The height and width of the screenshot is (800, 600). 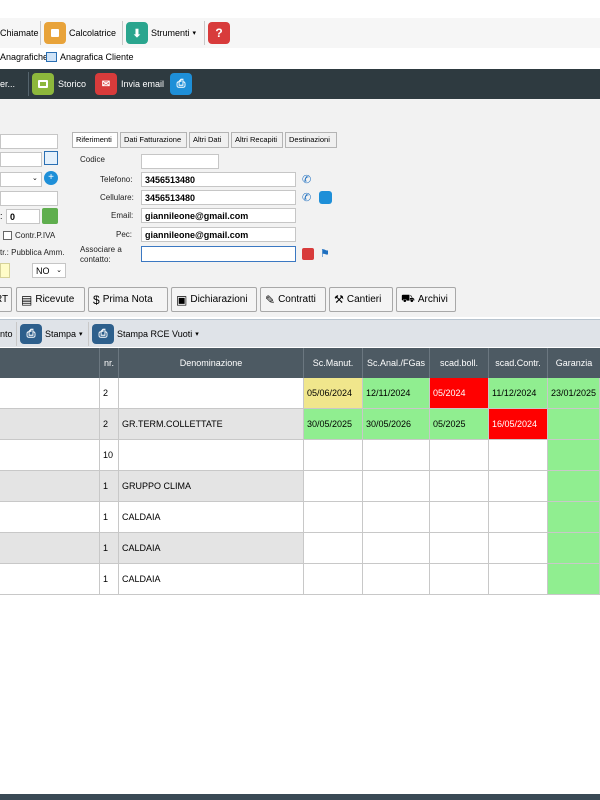 What do you see at coordinates (396, 393) in the screenshot?
I see `sc-anal-cell: 12/11/2024` at bounding box center [396, 393].